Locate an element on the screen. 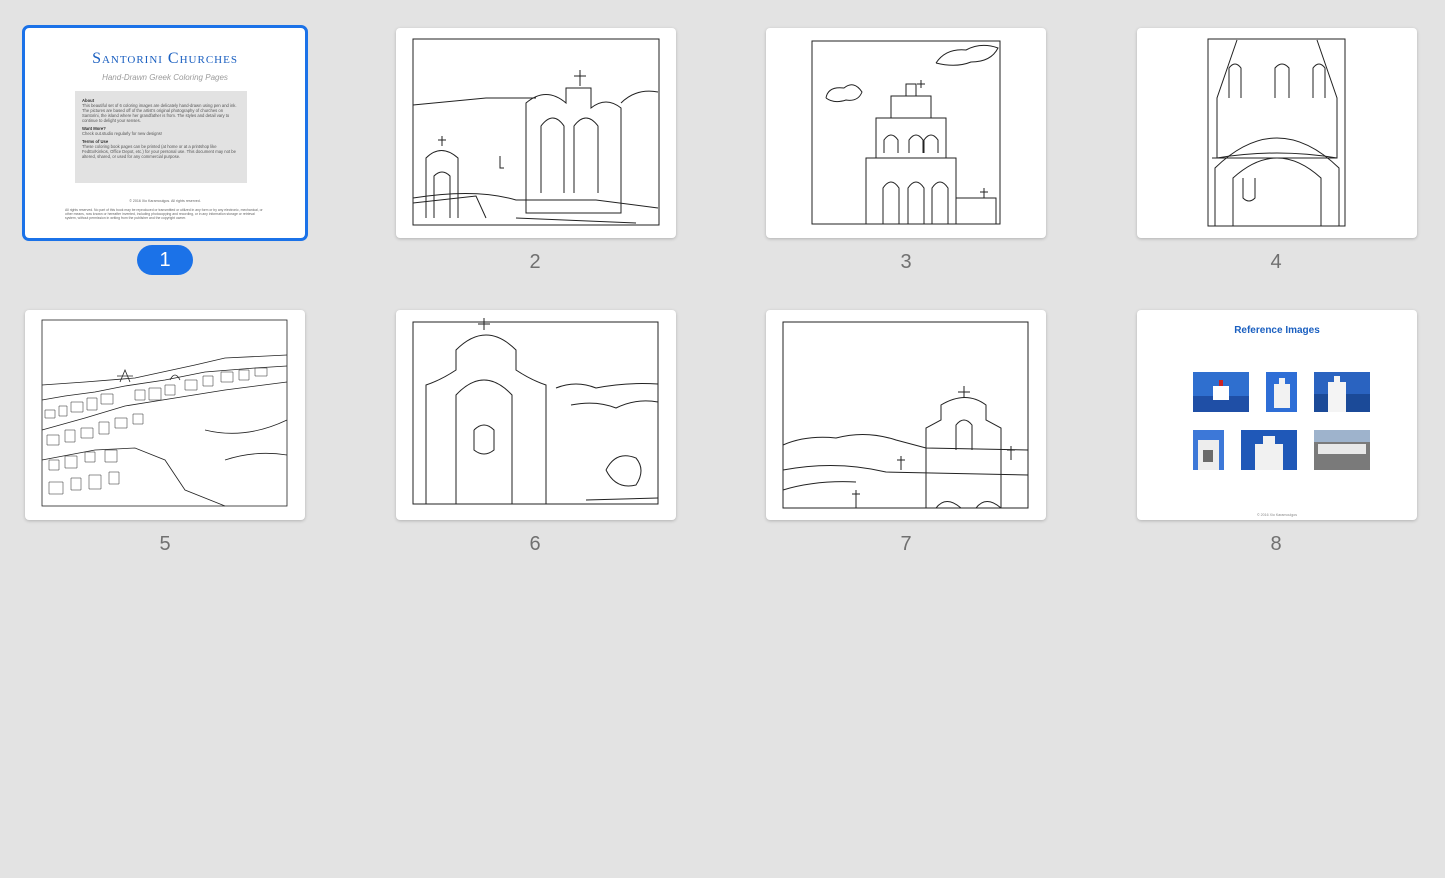 This screenshot has height=878, width=1445. village-drawing is located at coordinates (164, 413).